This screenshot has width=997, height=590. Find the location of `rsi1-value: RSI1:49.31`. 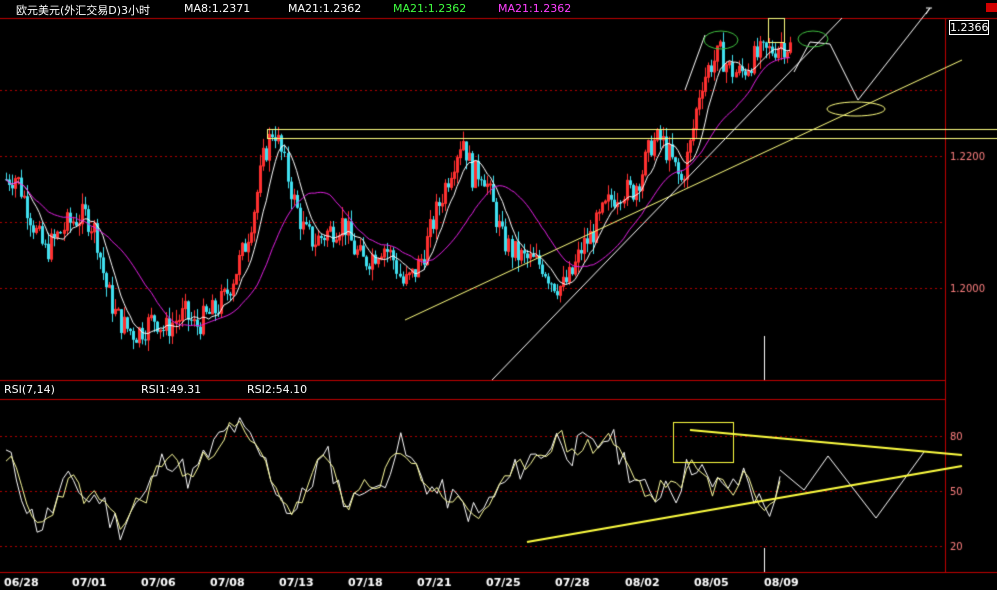

rsi1-value: RSI1:49.31 is located at coordinates (171, 389).